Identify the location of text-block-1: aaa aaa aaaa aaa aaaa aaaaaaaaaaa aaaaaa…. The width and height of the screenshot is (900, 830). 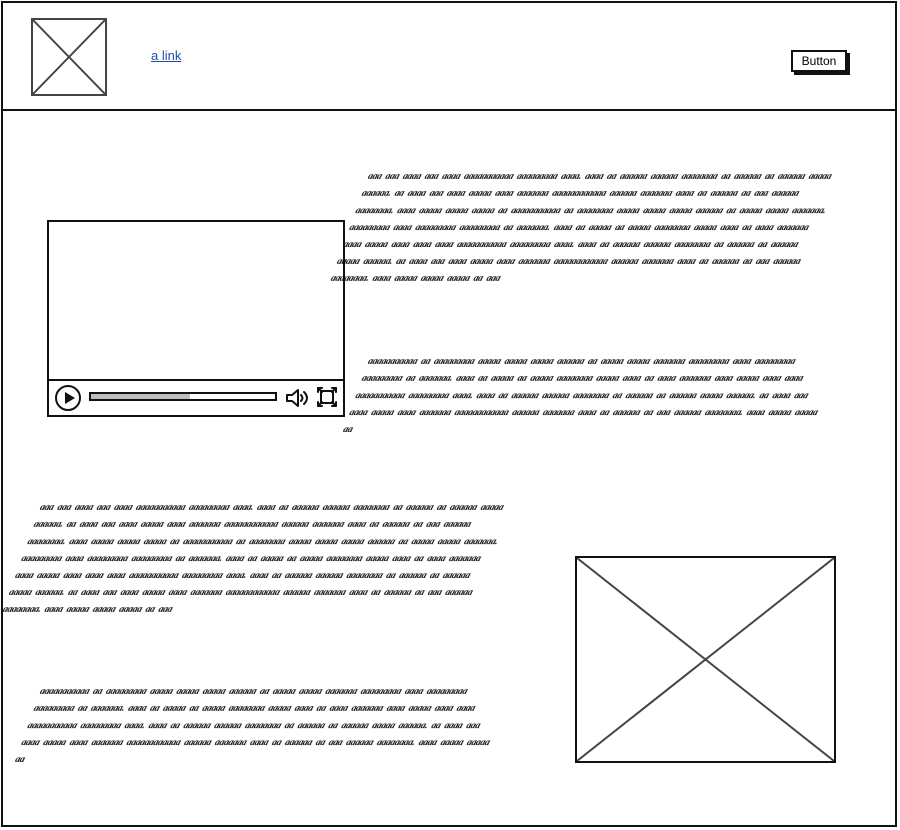
(581, 228).